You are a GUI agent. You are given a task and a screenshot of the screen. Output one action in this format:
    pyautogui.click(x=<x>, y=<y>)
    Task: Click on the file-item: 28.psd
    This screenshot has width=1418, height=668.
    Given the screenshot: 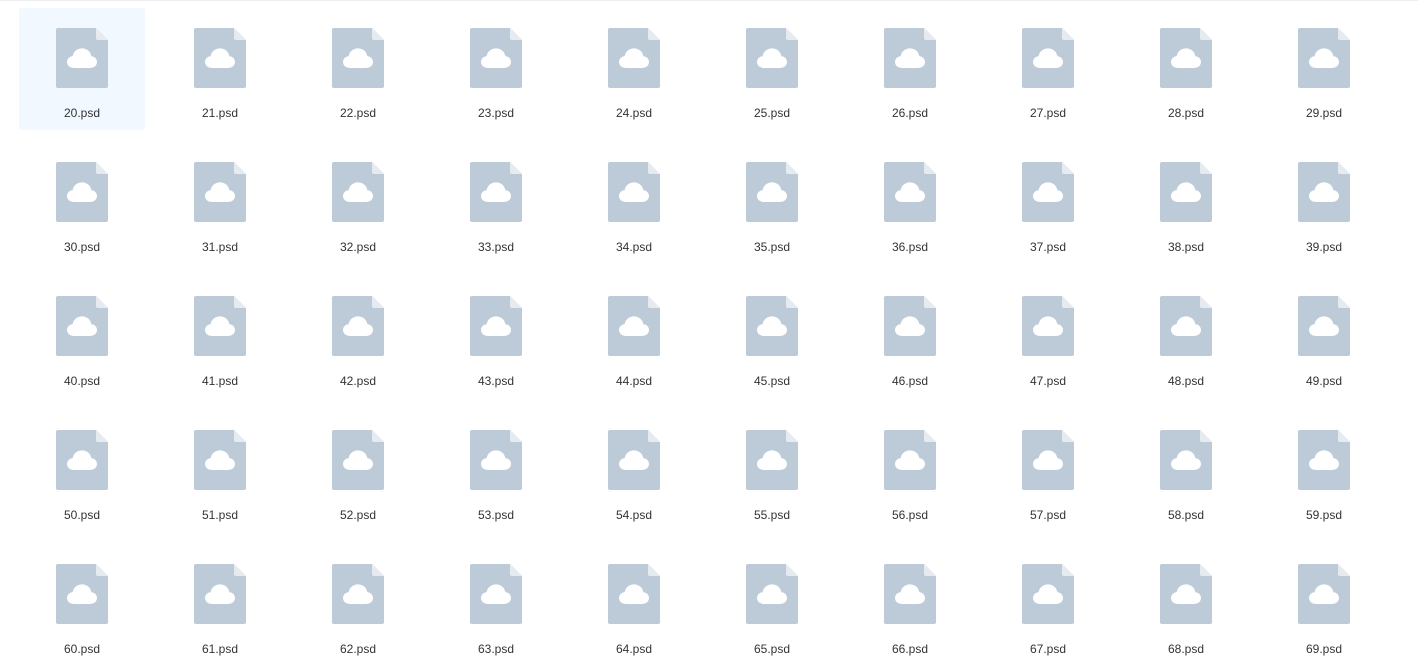 What is the action you would take?
    pyautogui.click(x=1186, y=69)
    